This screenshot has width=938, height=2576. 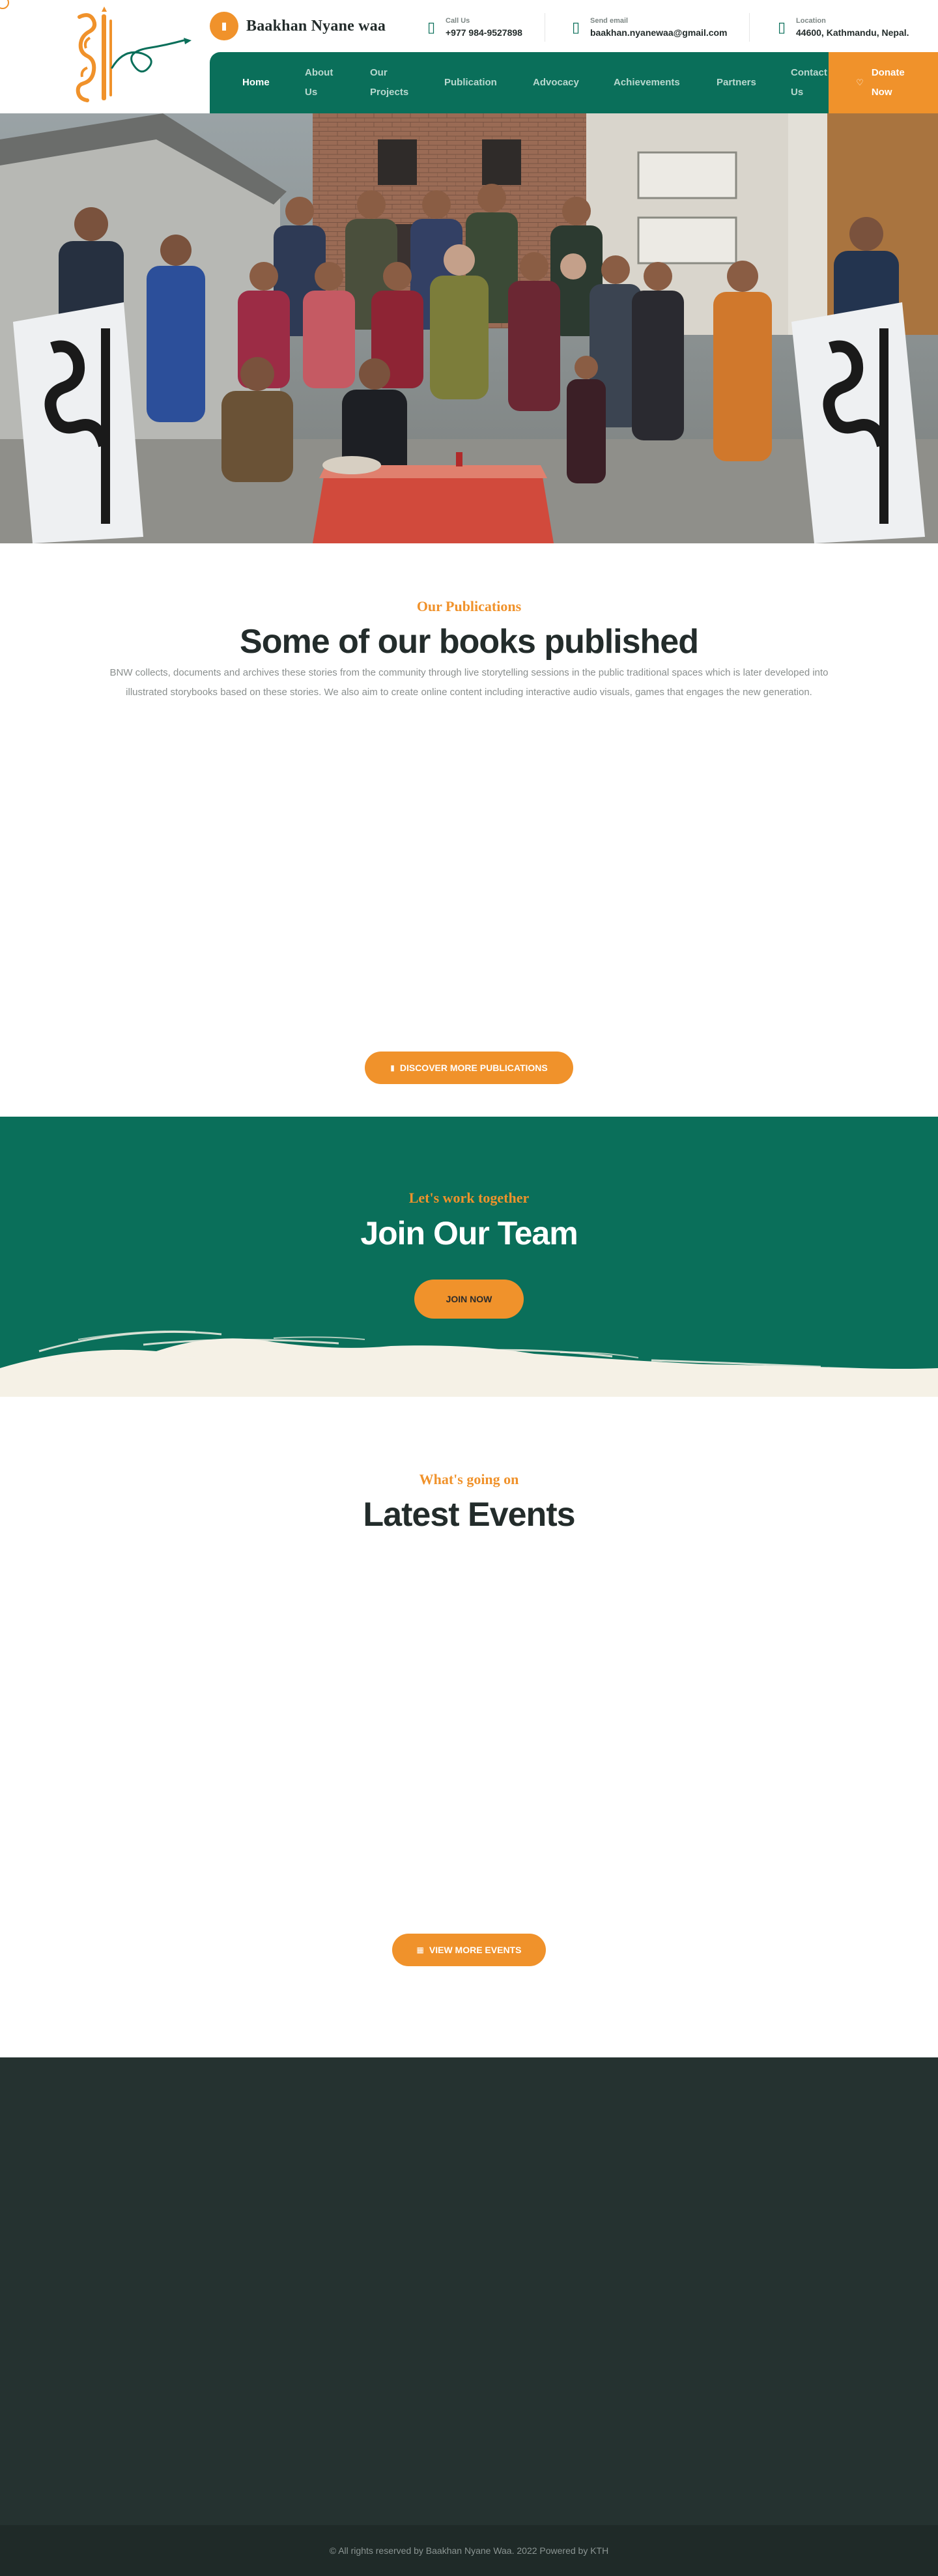 What do you see at coordinates (860, 82) in the screenshot?
I see `heart-icon: ♡` at bounding box center [860, 82].